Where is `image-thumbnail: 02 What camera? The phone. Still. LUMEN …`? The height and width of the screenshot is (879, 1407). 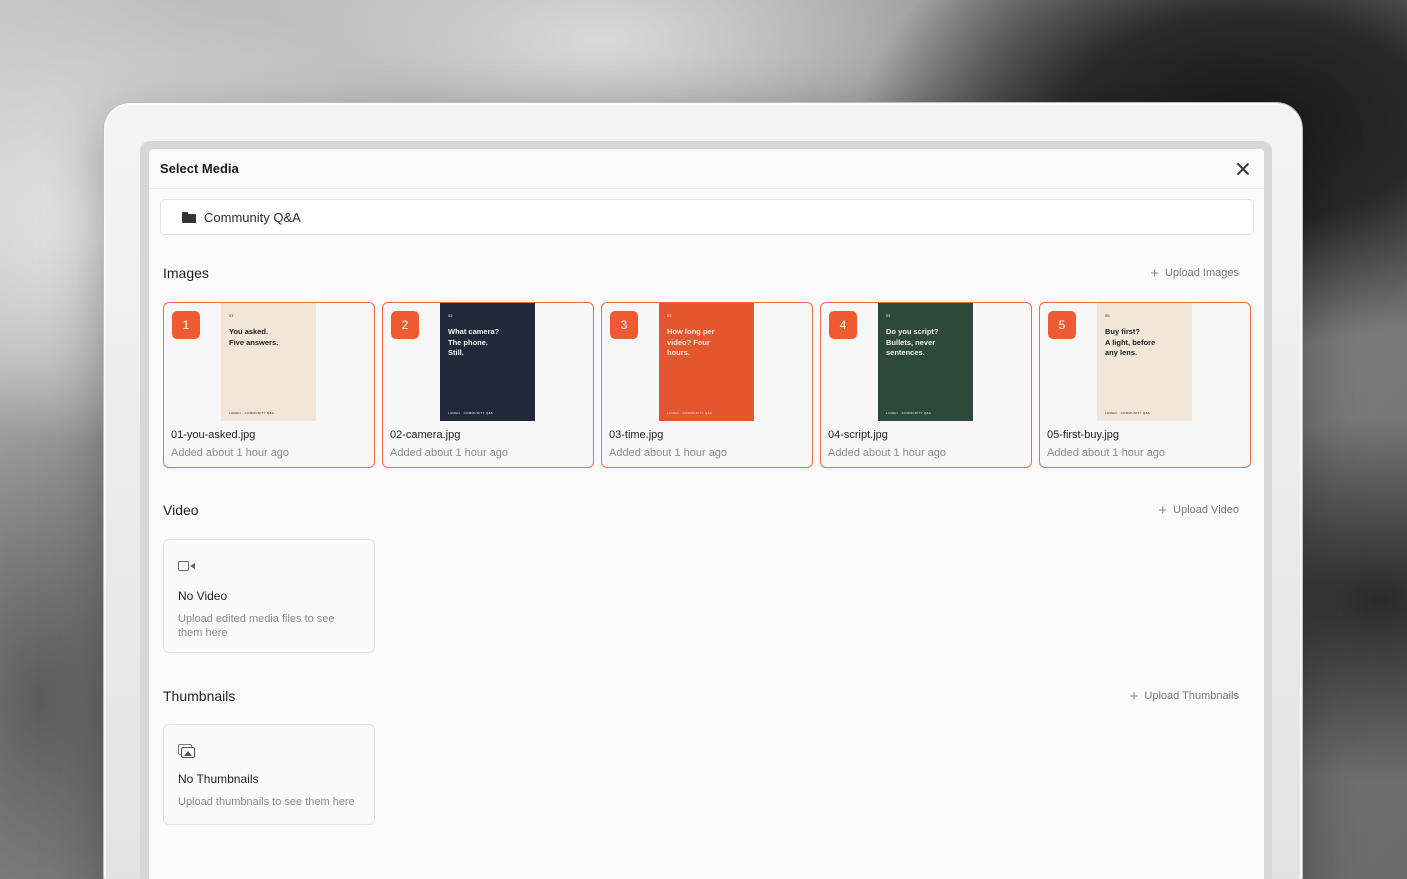 image-thumbnail: 02 What camera? The phone. Still. LUMEN … is located at coordinates (487, 362).